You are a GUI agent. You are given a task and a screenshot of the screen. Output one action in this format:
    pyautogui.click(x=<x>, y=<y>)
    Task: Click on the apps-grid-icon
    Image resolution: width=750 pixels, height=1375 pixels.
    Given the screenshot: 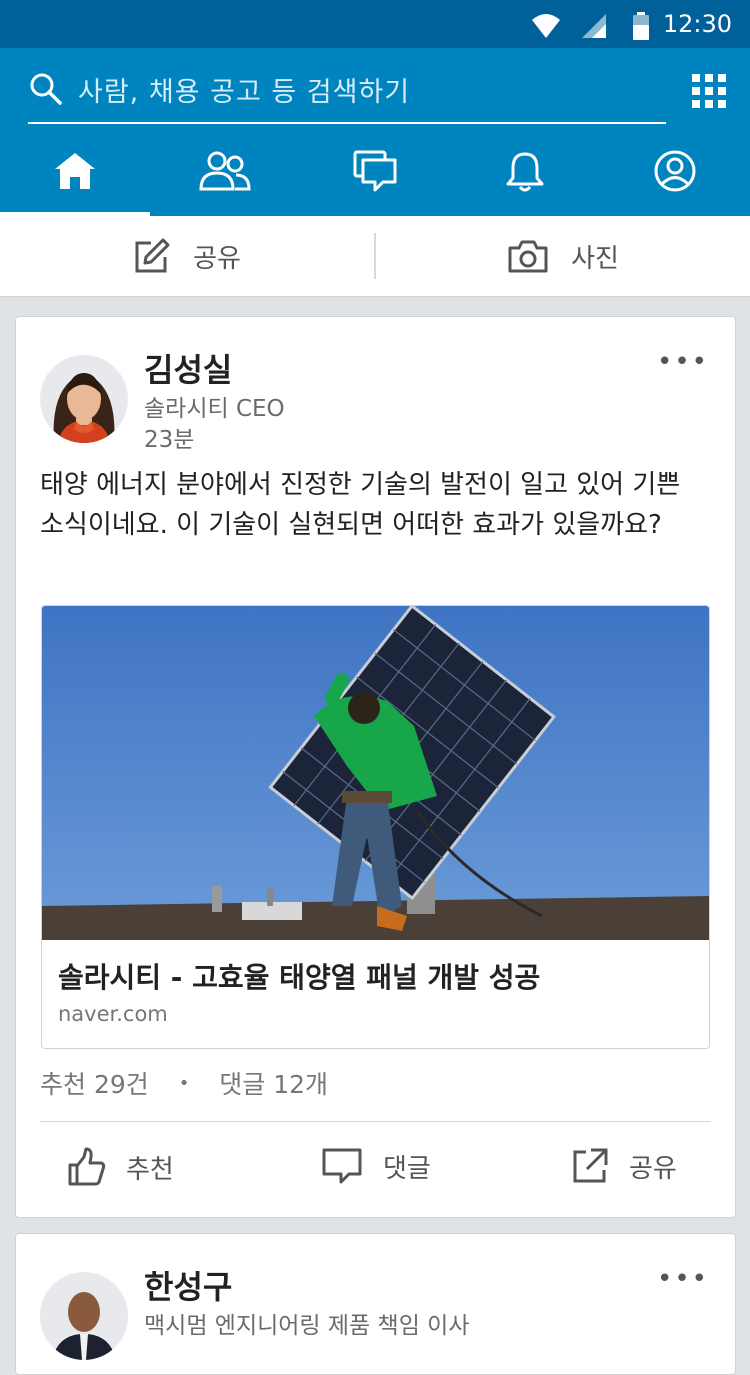 What is the action you would take?
    pyautogui.click(x=709, y=91)
    